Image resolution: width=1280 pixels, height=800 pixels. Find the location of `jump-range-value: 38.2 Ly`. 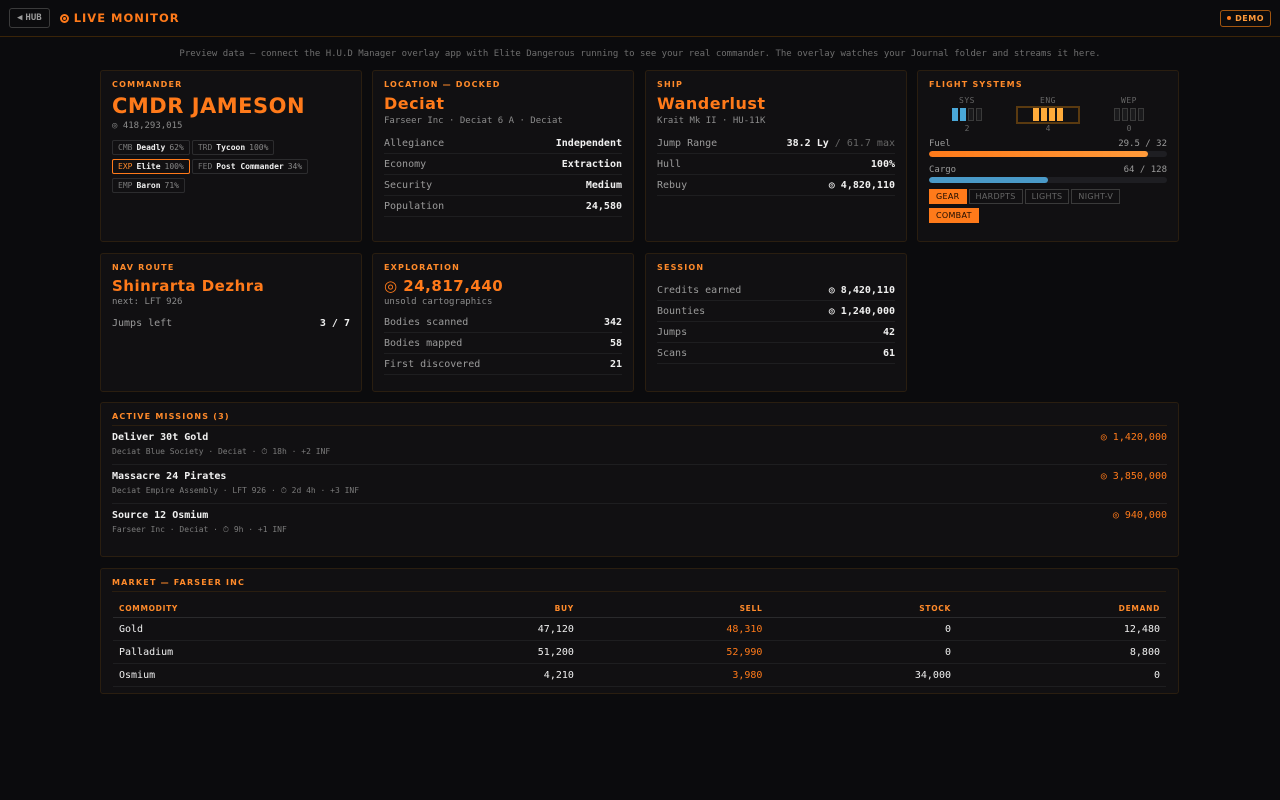

jump-range-value: 38.2 Ly is located at coordinates (807, 143).